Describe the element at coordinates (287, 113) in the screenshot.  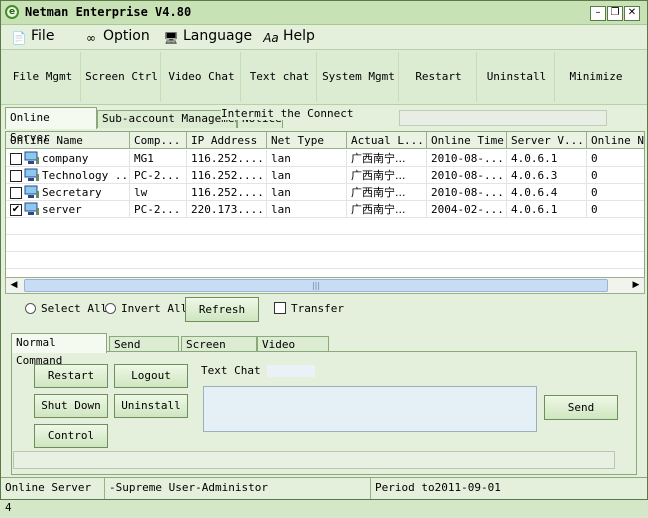
I see `intermit-connect-label: Intermit the Connect` at that location.